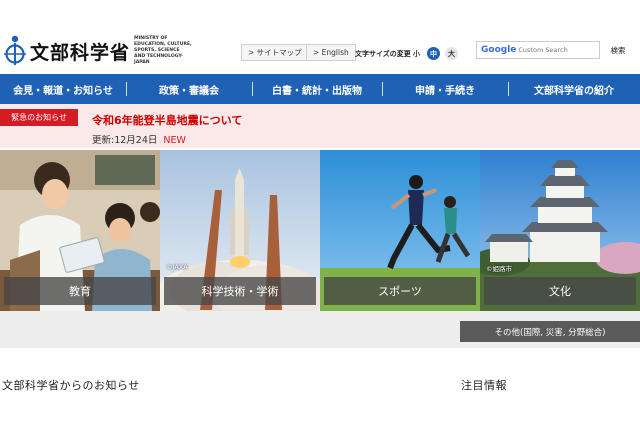  Describe the element at coordinates (317, 89) in the screenshot. I see `nav-item-publications: 白書・統計・出版物` at that location.